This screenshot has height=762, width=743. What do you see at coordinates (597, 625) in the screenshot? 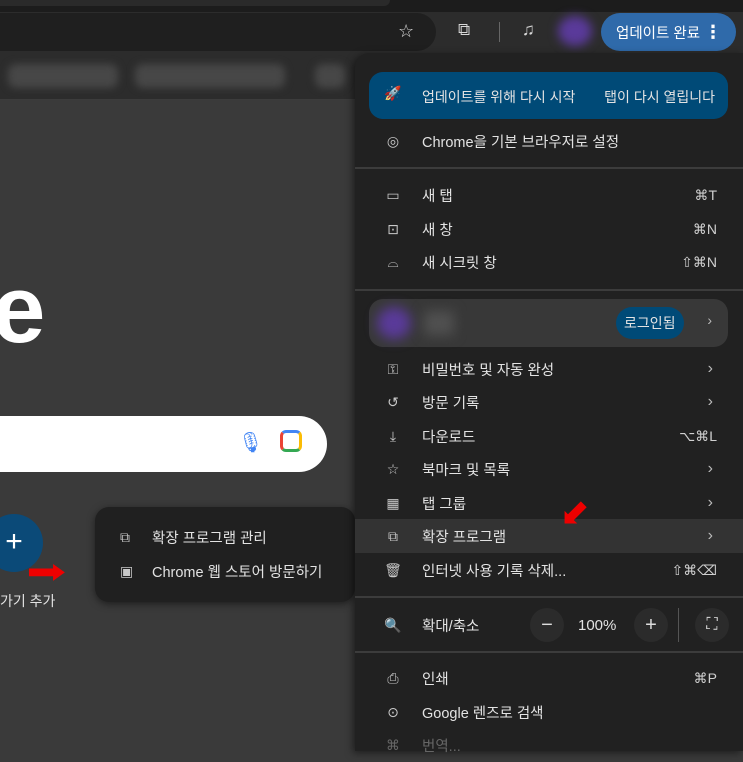
I see `zoom-level: 100%` at bounding box center [597, 625].